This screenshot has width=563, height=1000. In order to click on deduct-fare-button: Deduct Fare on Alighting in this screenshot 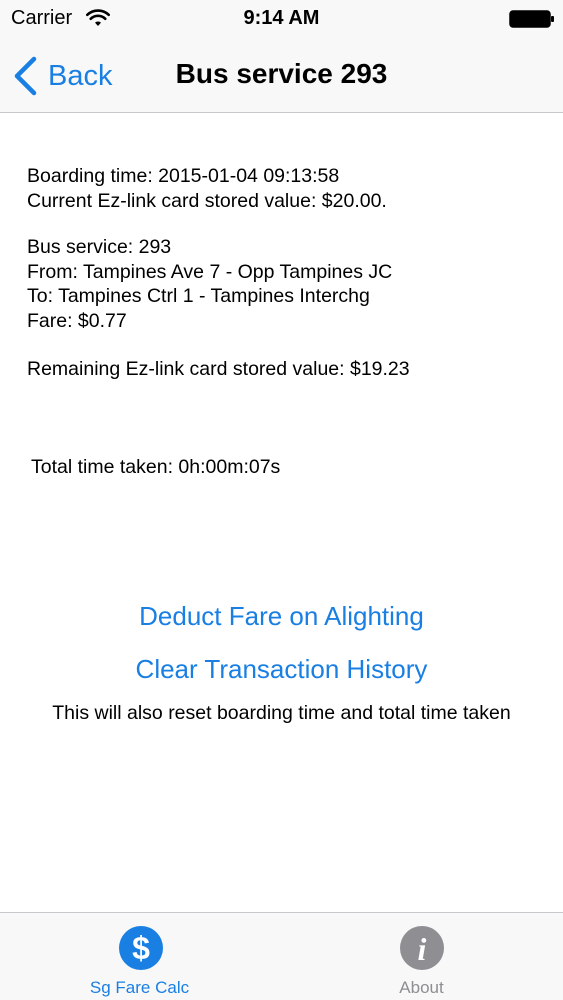, I will do `click(281, 616)`.